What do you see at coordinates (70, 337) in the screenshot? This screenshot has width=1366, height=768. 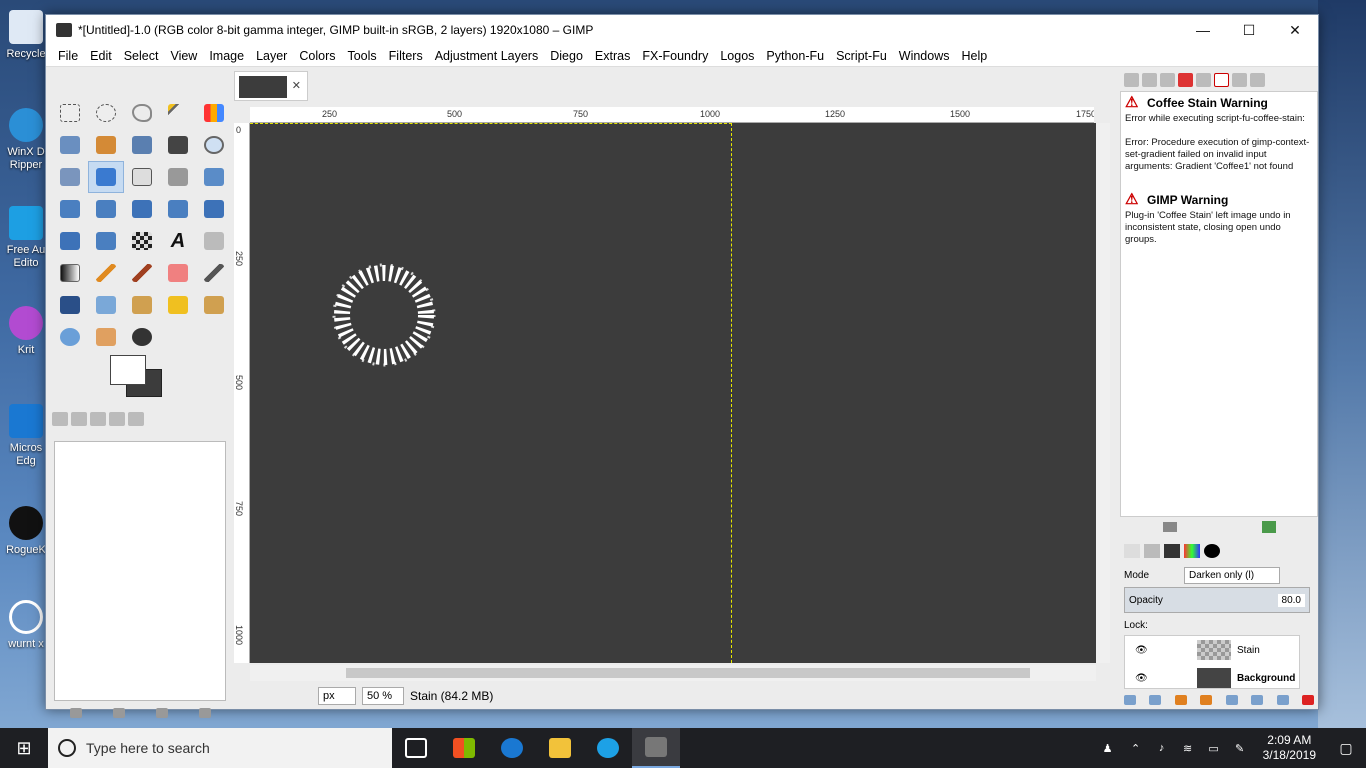 I see `blur-tool` at bounding box center [70, 337].